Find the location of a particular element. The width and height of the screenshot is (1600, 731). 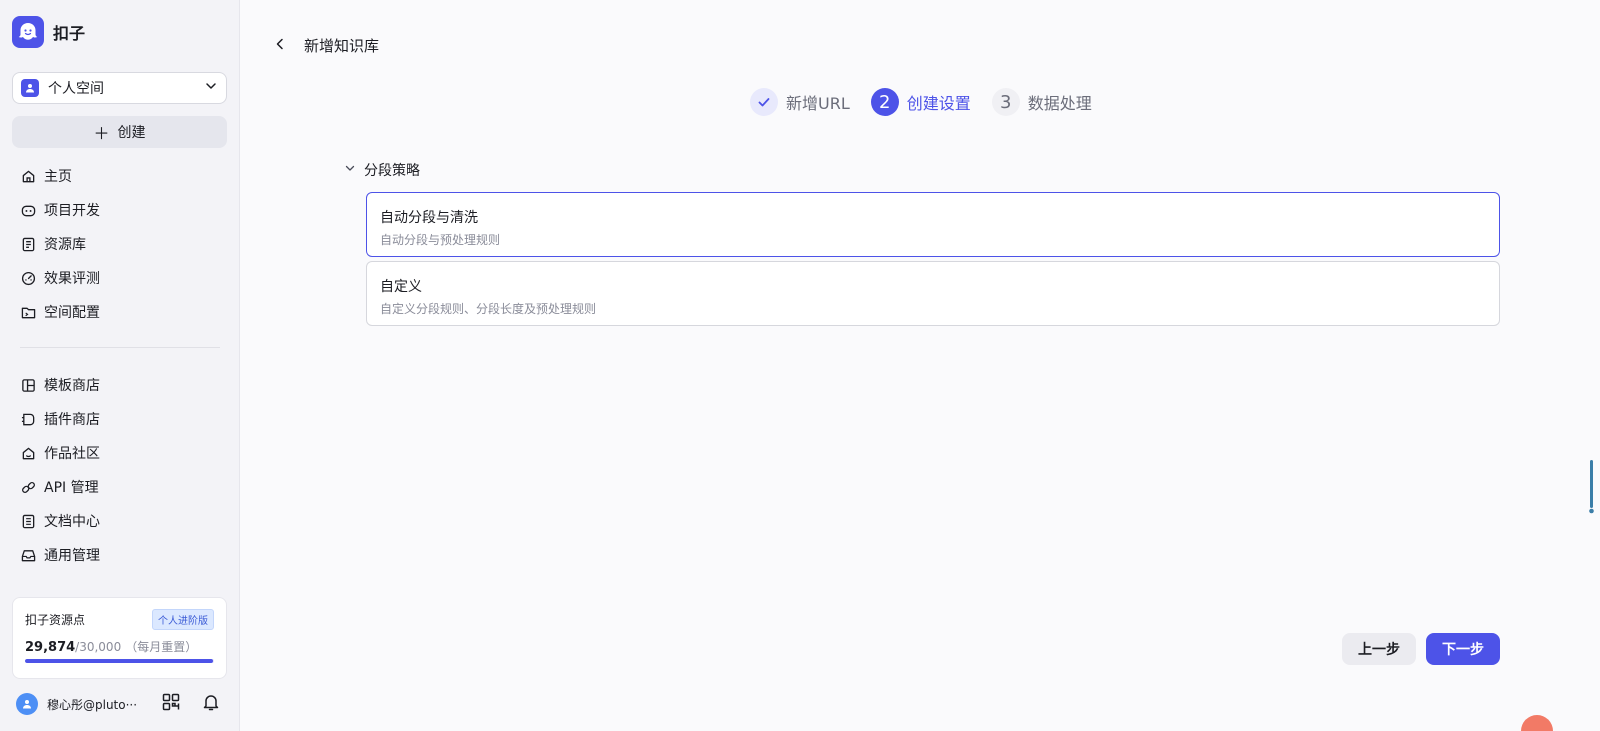

option-desc: 自动分段与预处理规则 is located at coordinates (440, 240).